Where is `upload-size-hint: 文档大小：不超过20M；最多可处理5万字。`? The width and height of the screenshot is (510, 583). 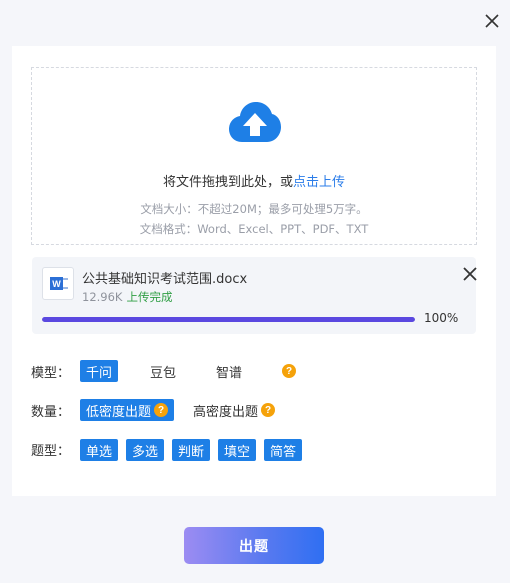 upload-size-hint: 文档大小：不超过20M；最多可处理5万字。 is located at coordinates (254, 209).